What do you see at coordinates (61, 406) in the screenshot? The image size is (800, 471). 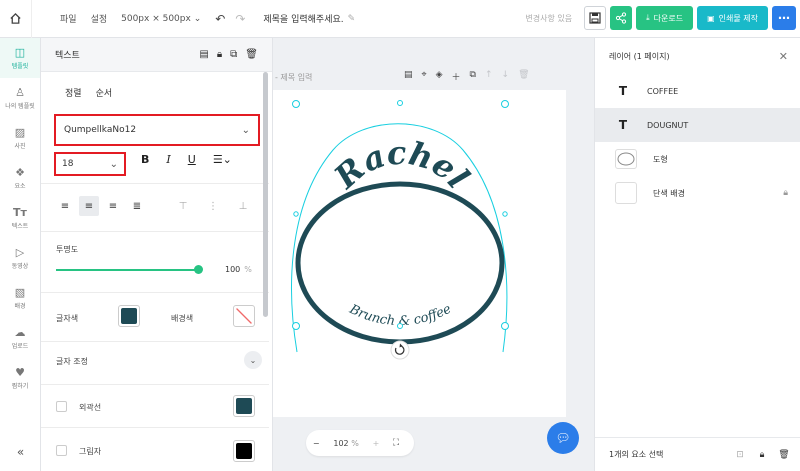 I see `outline-checkbox` at bounding box center [61, 406].